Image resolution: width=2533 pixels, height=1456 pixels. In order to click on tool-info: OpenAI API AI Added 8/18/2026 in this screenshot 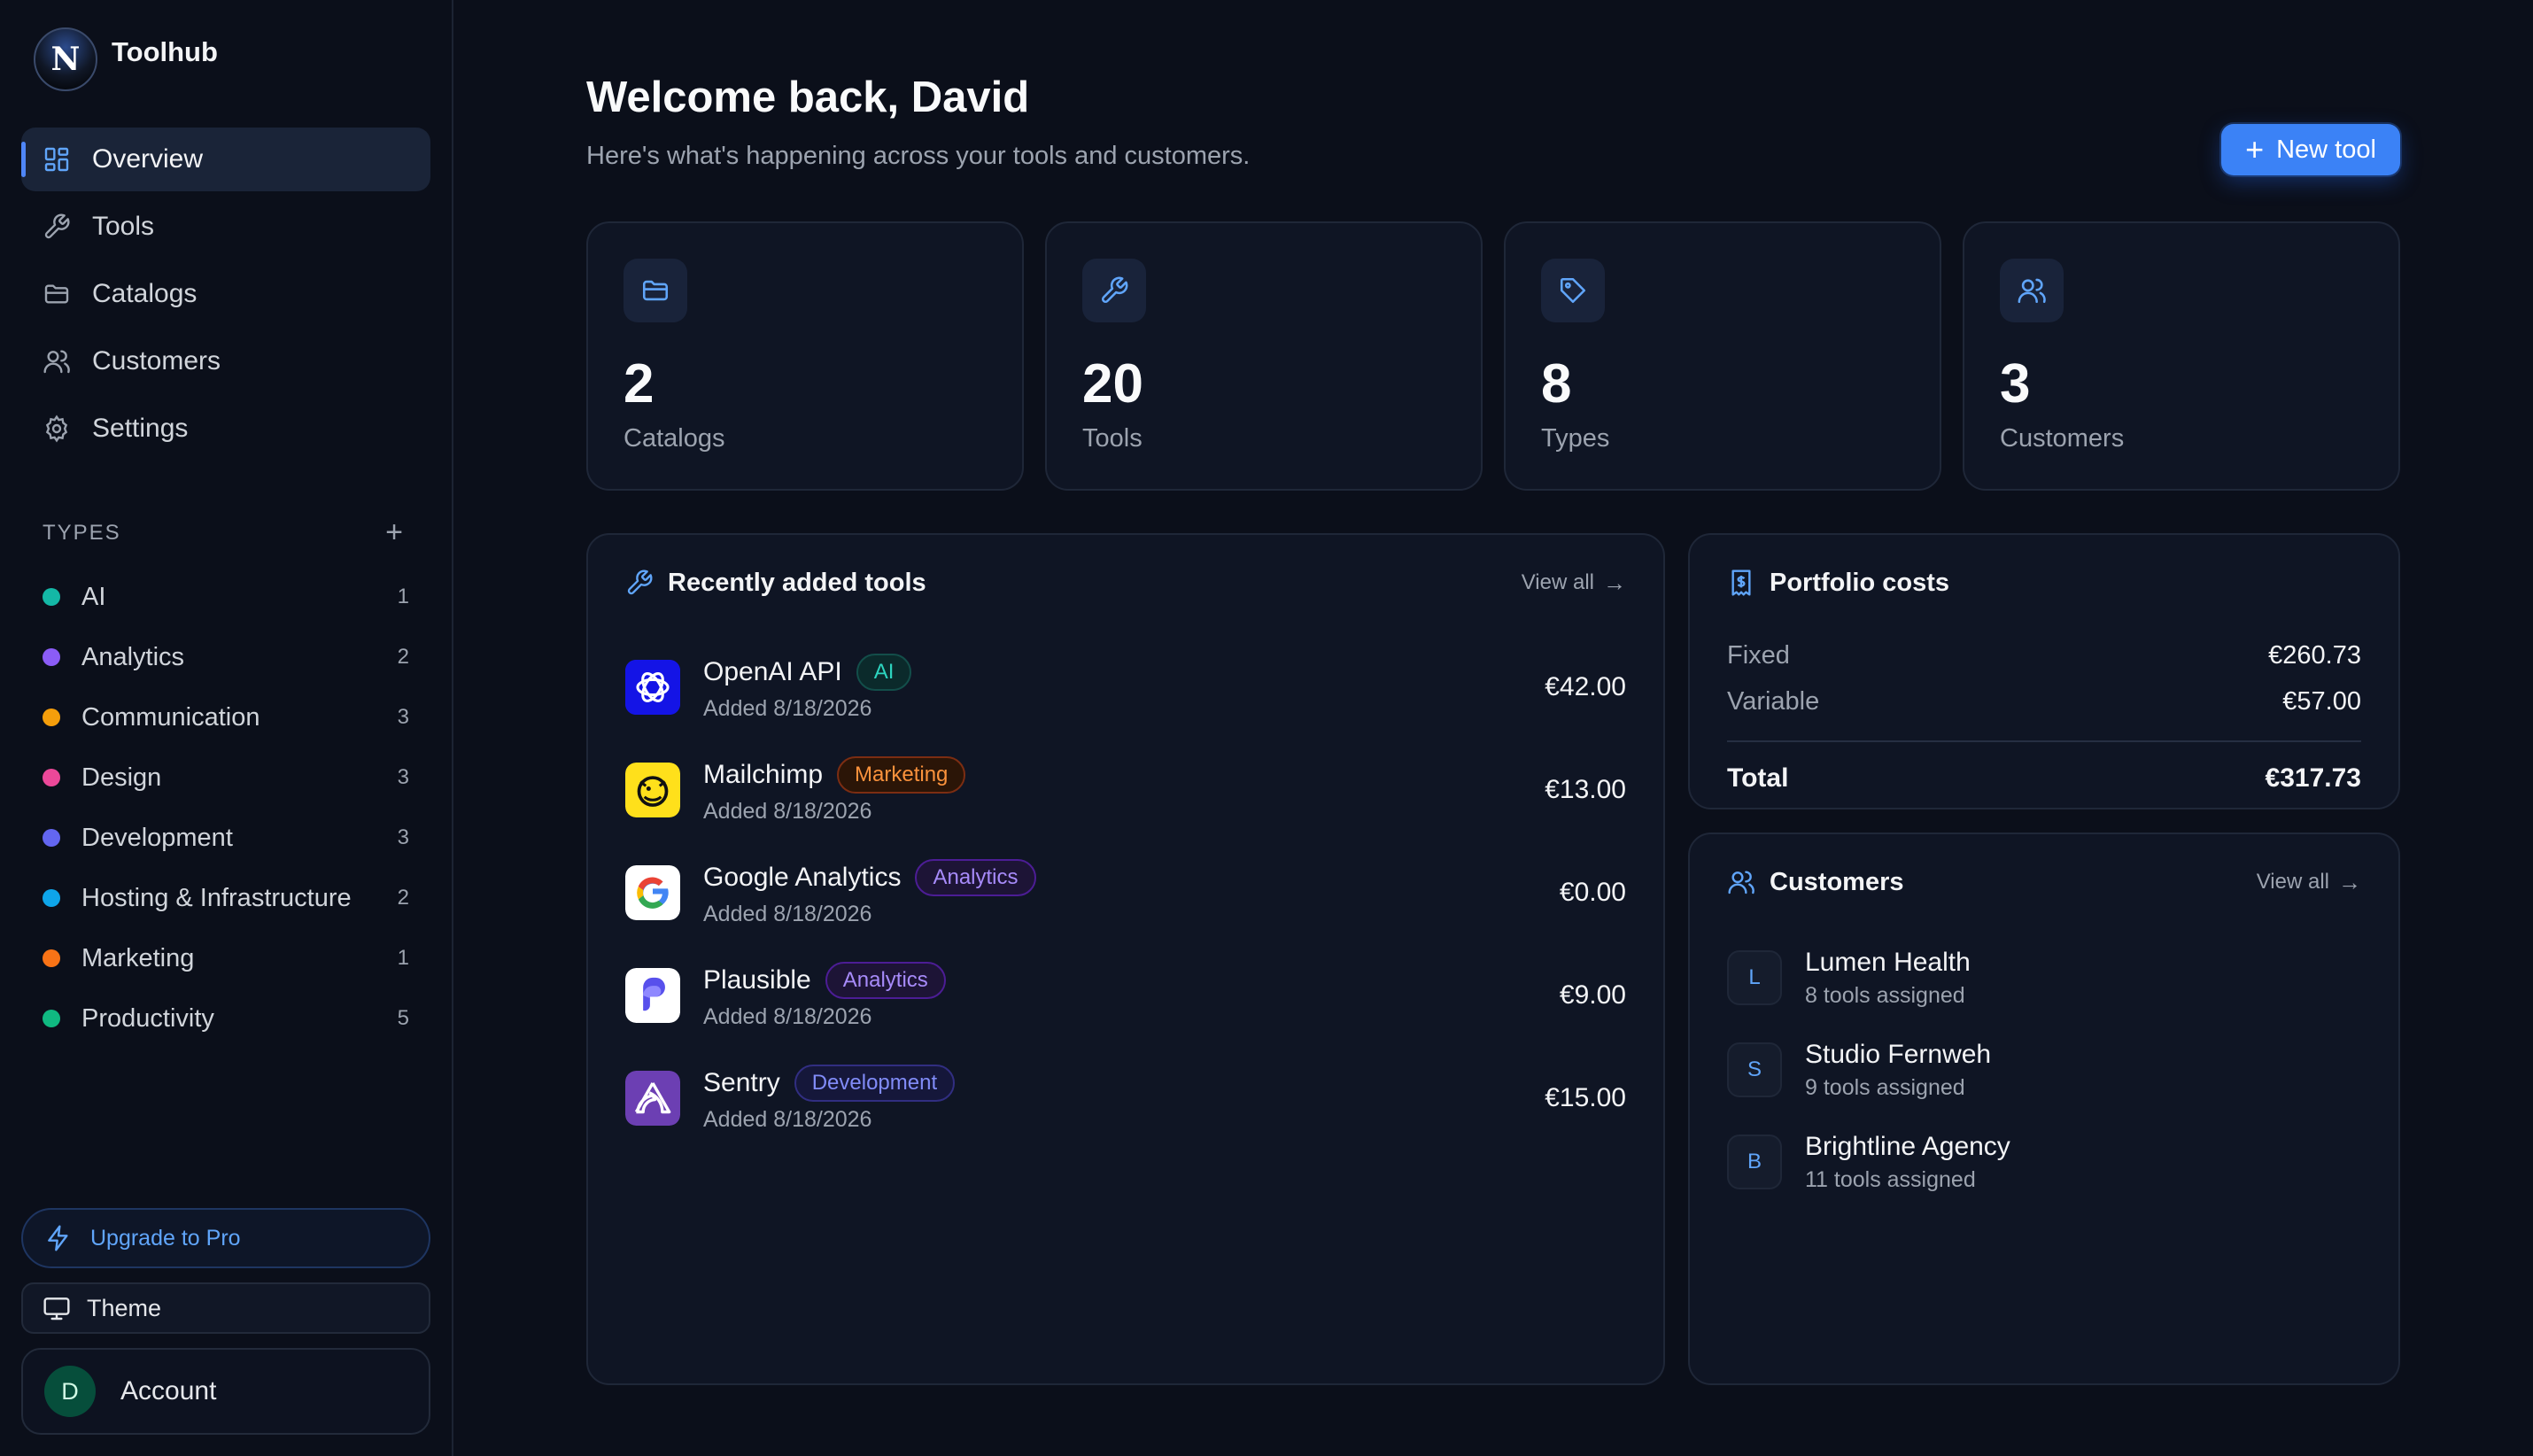, I will do `click(1124, 688)`.